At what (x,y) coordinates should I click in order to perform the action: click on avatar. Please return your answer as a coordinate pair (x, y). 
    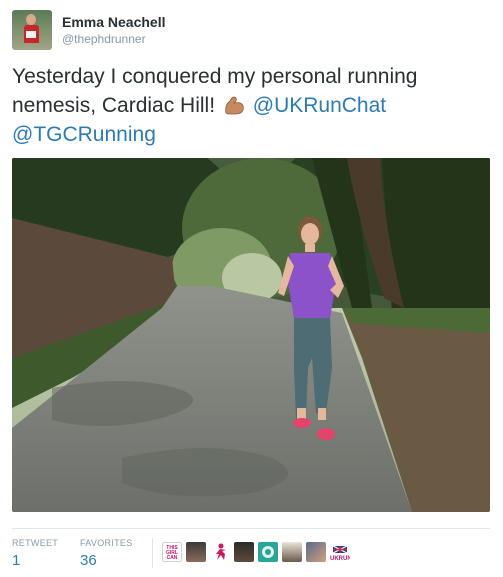
    Looking at the image, I should click on (32, 30).